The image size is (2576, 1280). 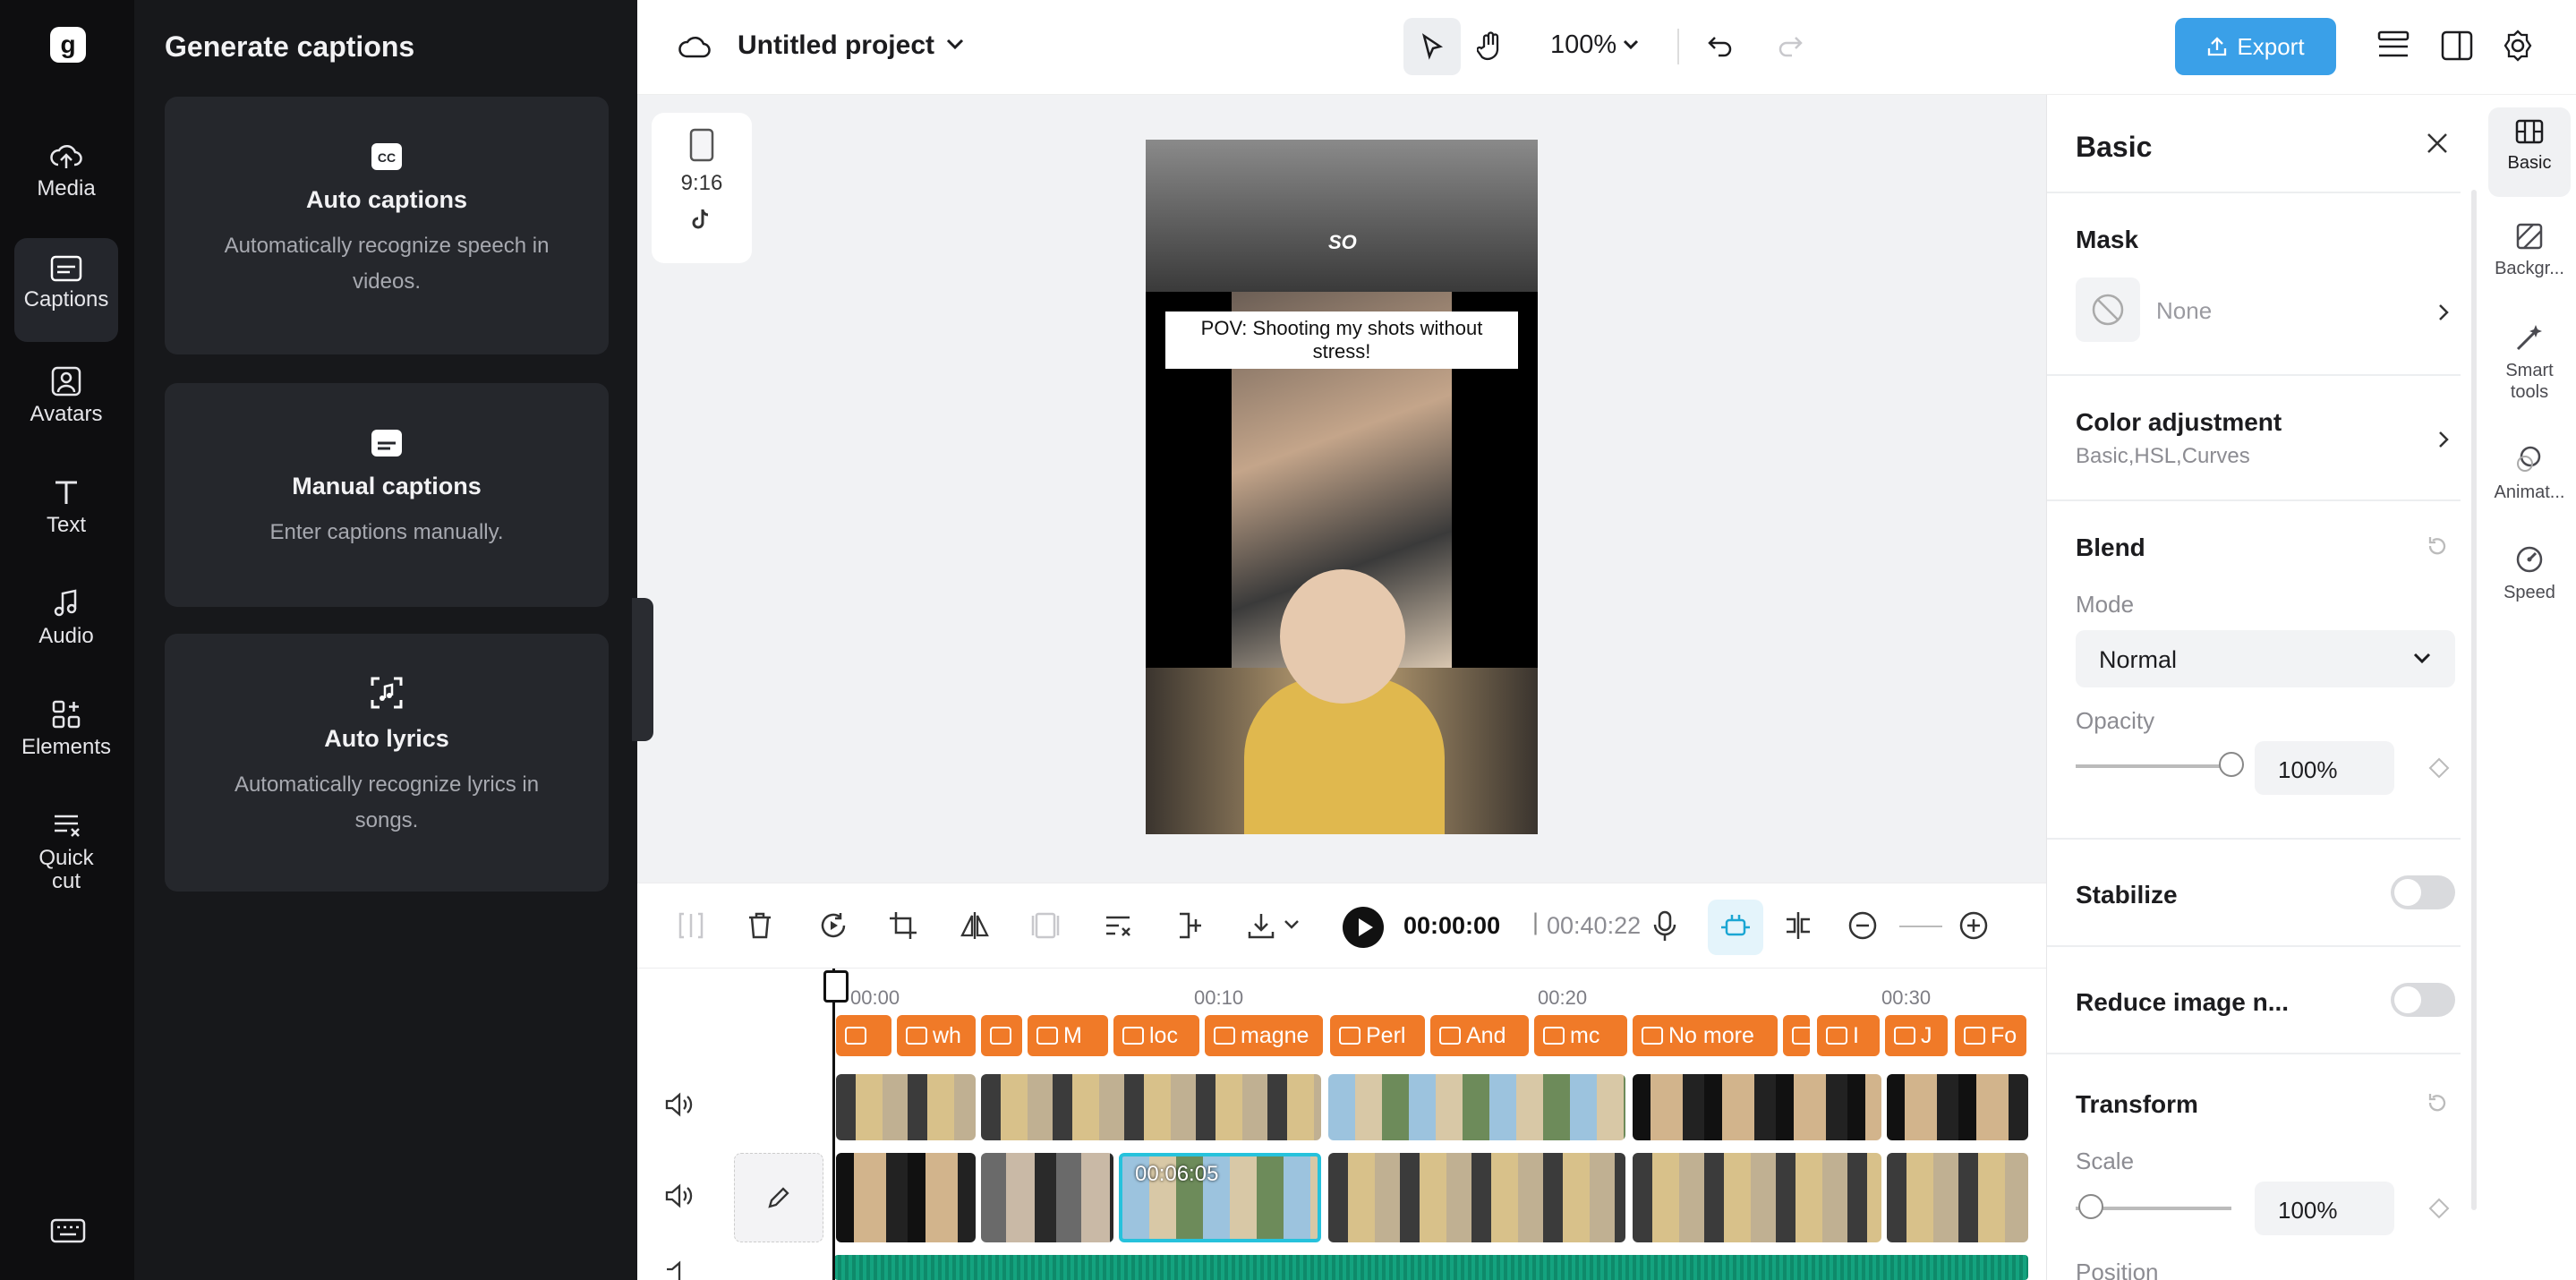 I want to click on project-name: Untitled project, so click(x=836, y=45).